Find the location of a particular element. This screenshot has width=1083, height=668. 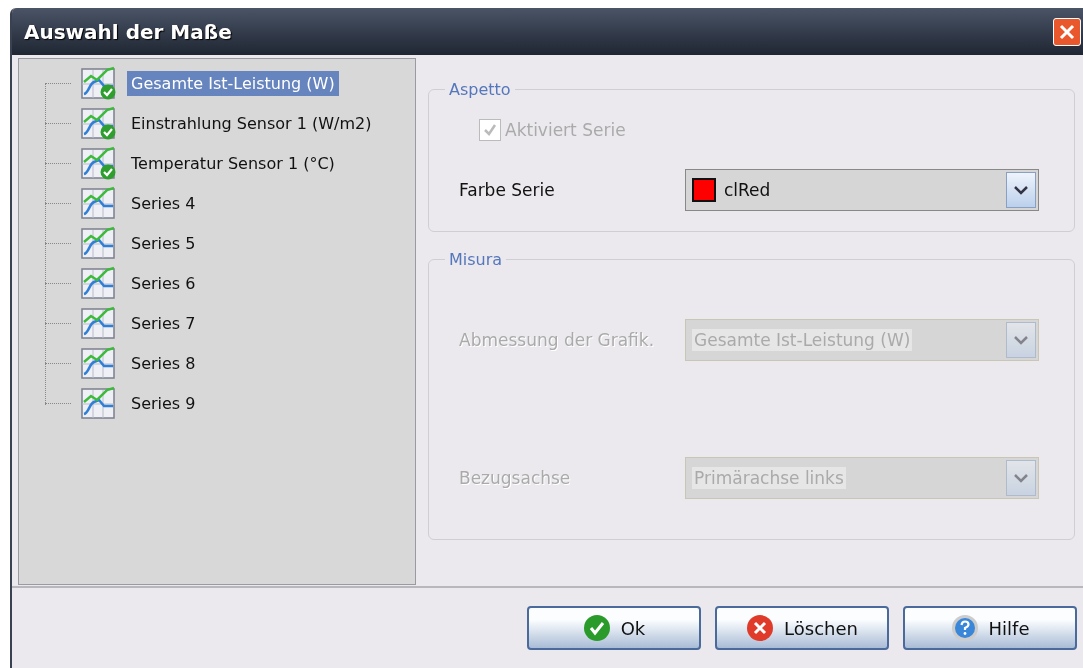

help-button: Hilfe is located at coordinates (990, 628).